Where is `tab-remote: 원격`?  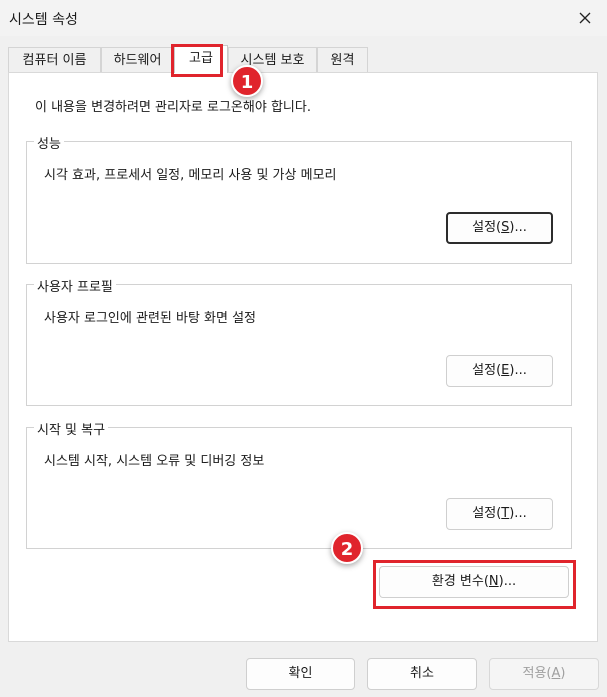 tab-remote: 원격 is located at coordinates (342, 60).